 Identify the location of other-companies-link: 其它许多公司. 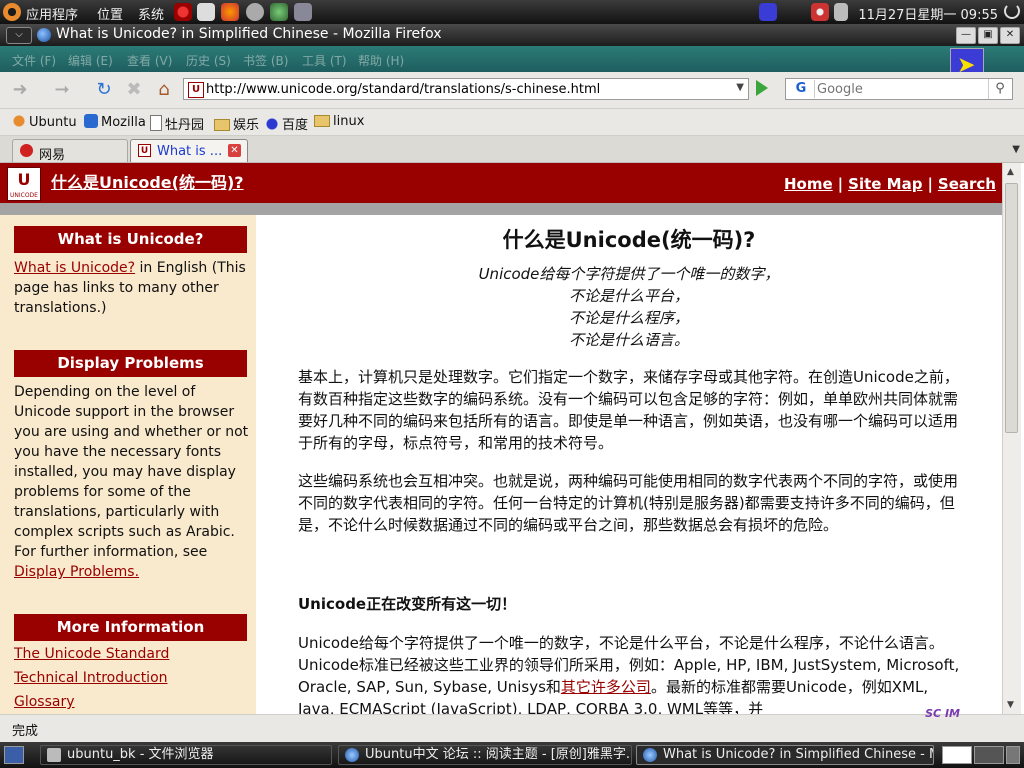
(606, 687).